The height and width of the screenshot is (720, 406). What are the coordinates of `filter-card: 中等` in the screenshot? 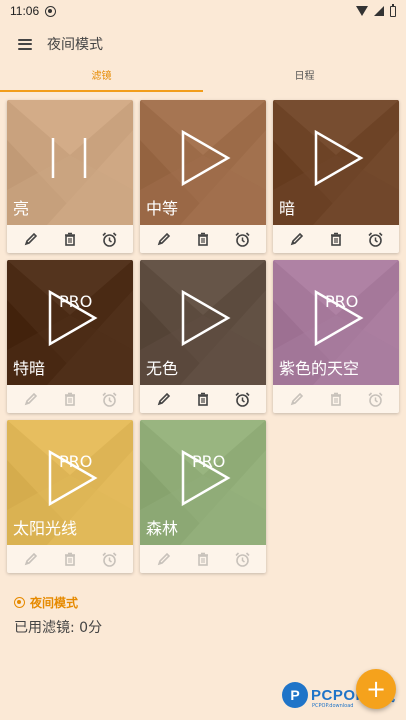 It's located at (203, 176).